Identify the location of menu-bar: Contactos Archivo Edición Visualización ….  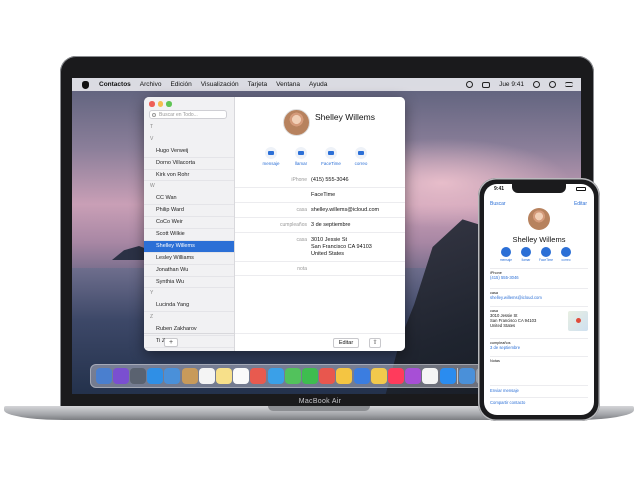
(326, 84).